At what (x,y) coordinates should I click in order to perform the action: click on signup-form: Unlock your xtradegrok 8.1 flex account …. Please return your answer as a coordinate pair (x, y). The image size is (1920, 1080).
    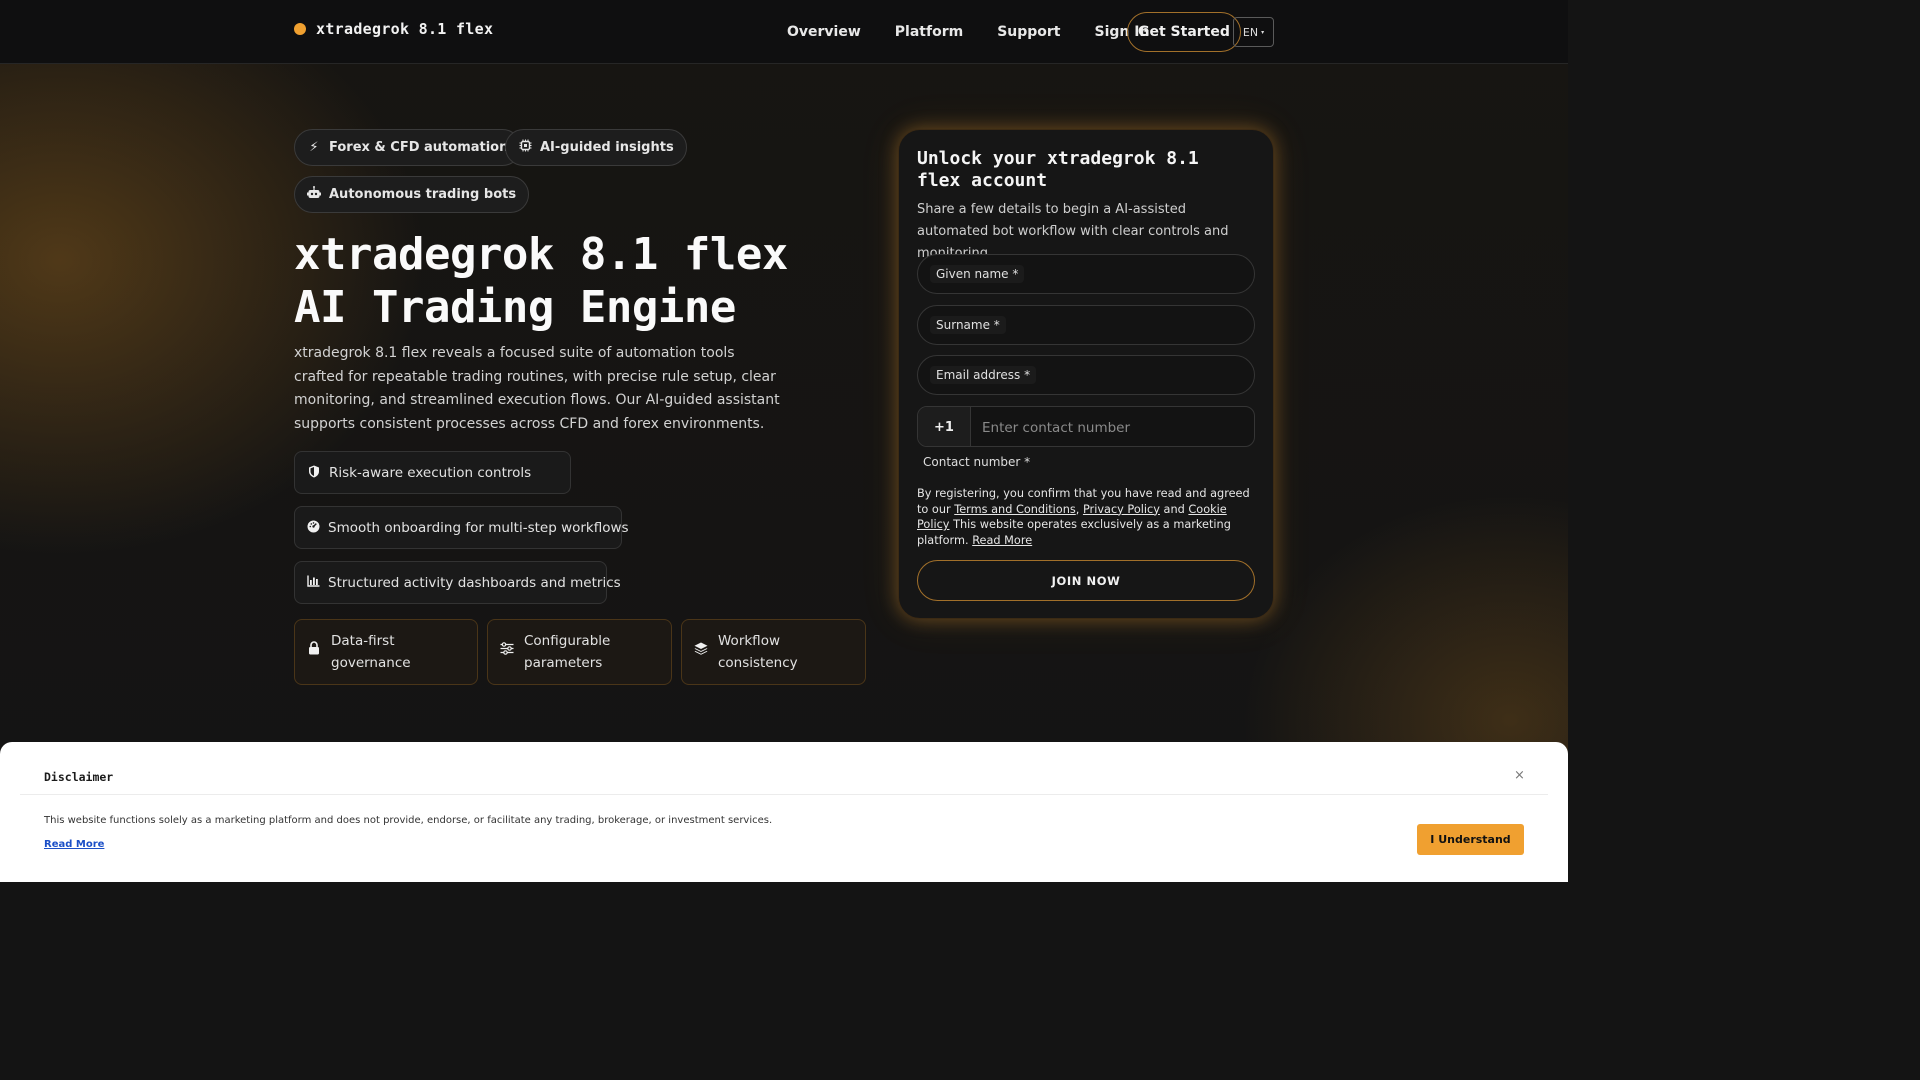
    Looking at the image, I should click on (1086, 374).